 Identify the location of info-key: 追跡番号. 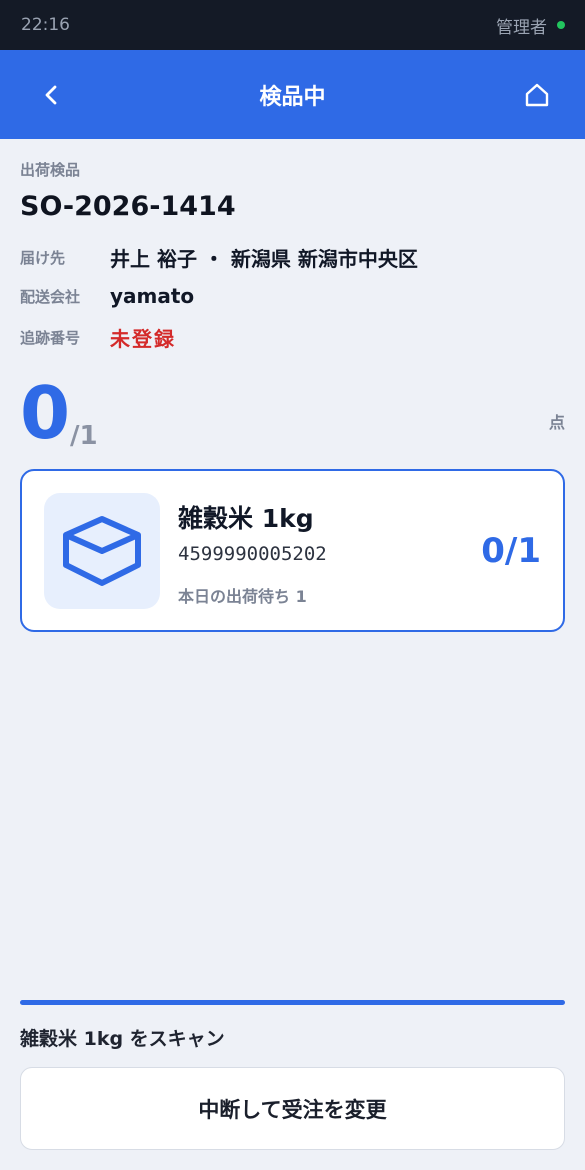
(50, 338).